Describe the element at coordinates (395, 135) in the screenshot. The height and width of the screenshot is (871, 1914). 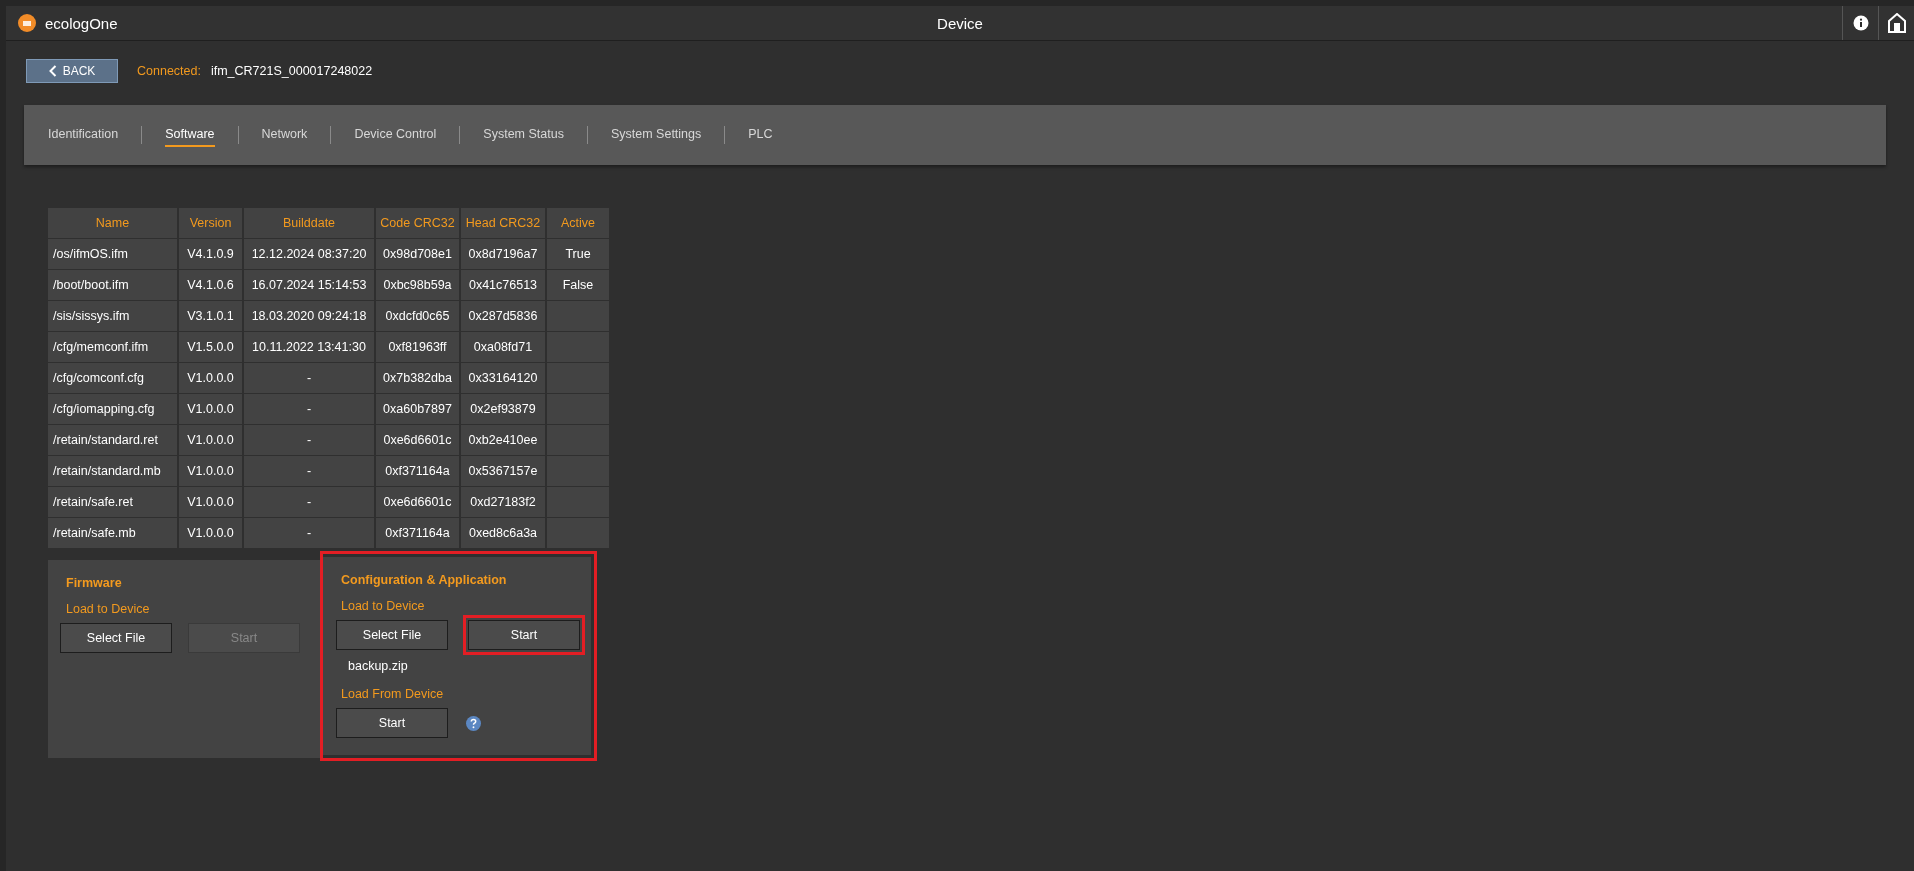
I see `tab: Device Control` at that location.